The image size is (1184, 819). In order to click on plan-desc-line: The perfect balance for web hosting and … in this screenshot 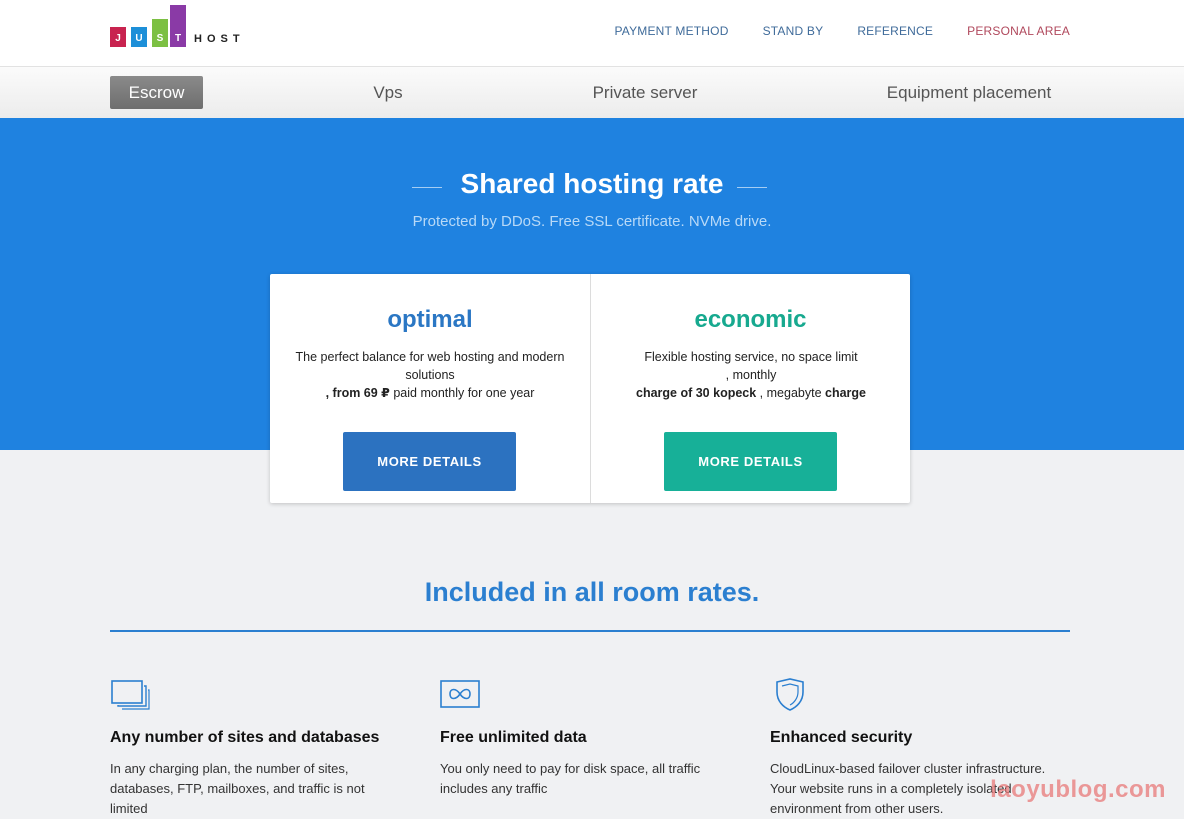, I will do `click(430, 366)`.